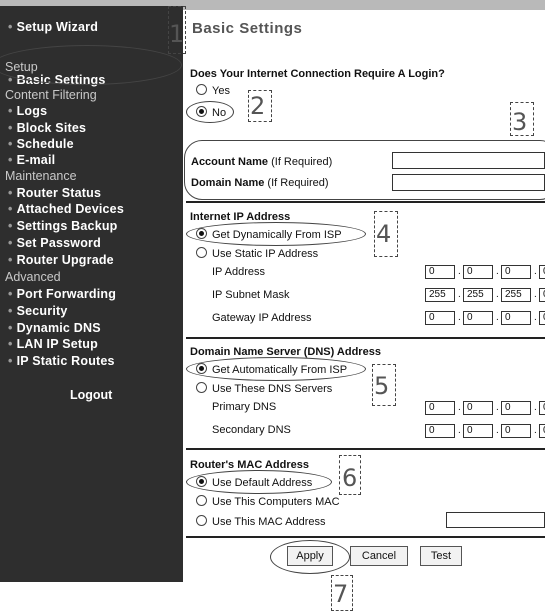 The width and height of the screenshot is (545, 611). I want to click on subnet-octet-3: 255, so click(516, 295).